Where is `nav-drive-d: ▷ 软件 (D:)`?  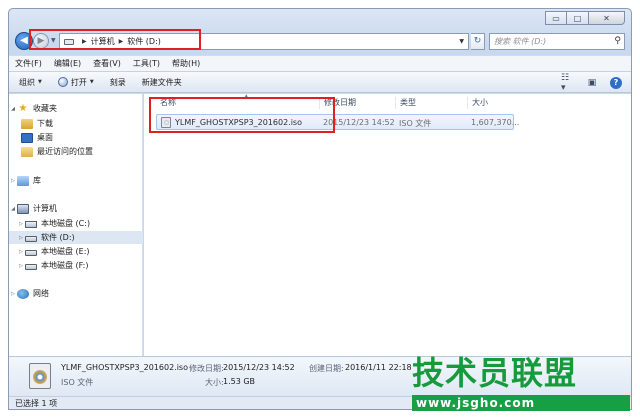 nav-drive-d: ▷ 软件 (D:) is located at coordinates (76, 237).